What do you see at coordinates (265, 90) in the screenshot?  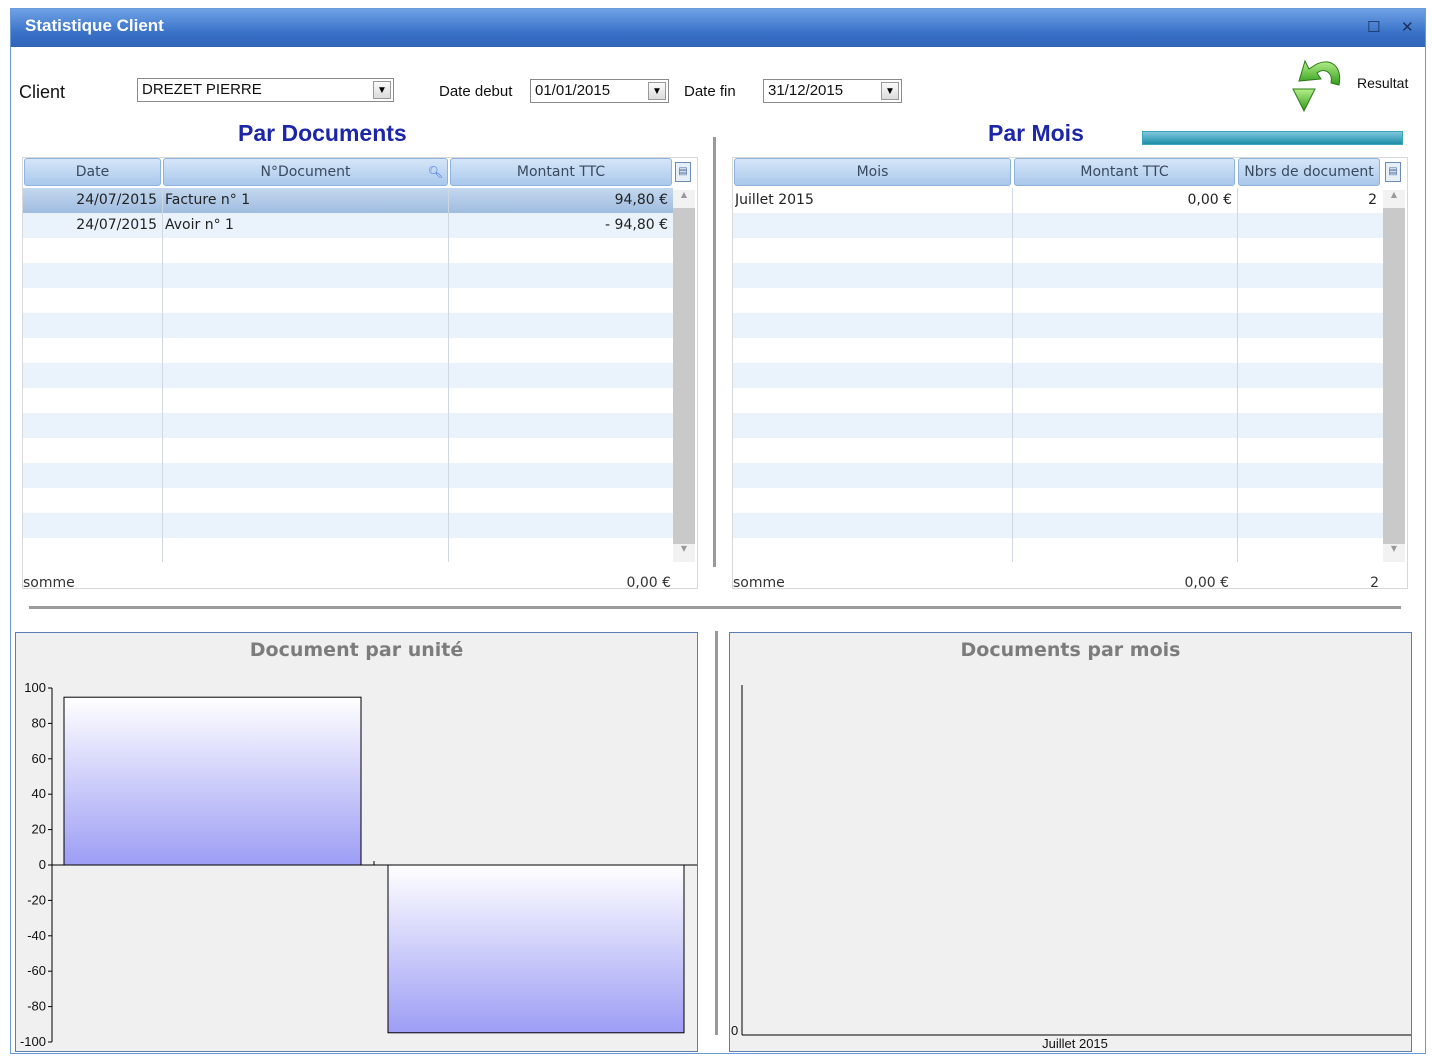 I see `client-select: DREZET PIERRE ▼` at bounding box center [265, 90].